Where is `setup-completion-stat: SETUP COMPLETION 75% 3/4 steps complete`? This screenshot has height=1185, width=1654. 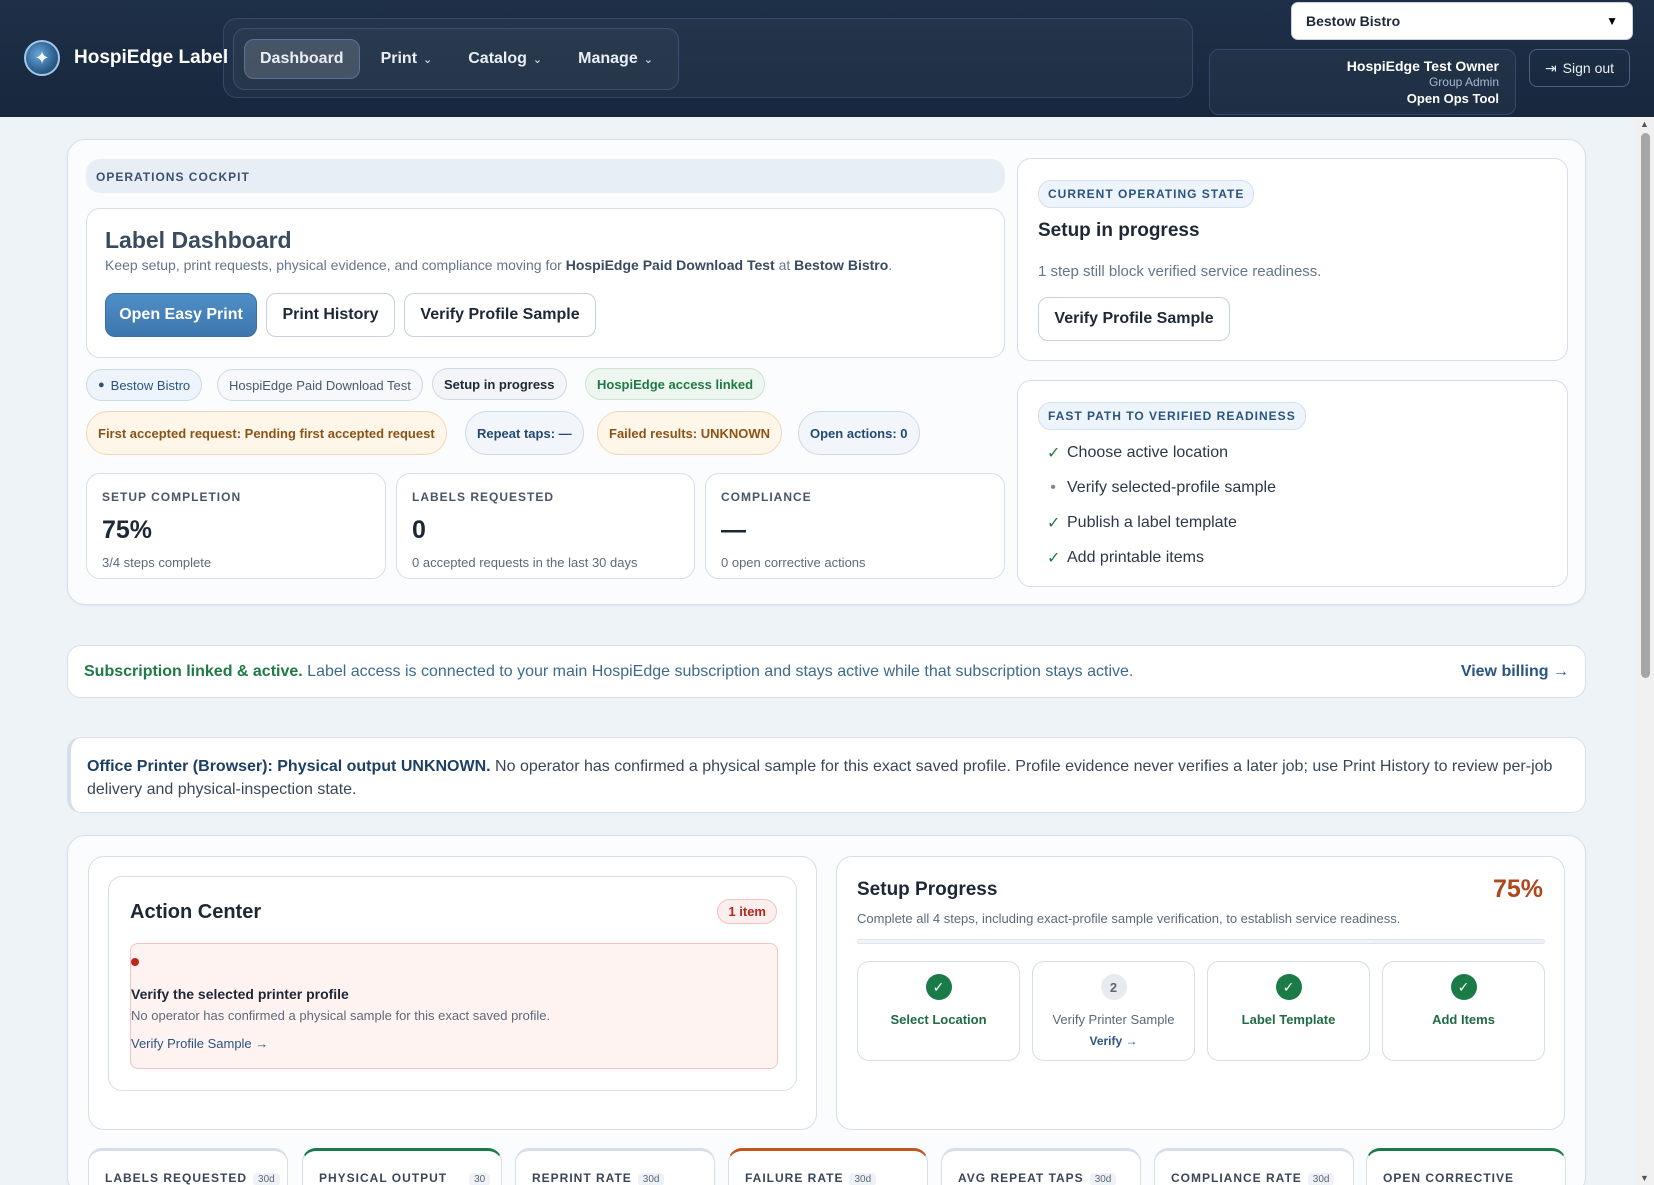
setup-completion-stat: SETUP COMPLETION 75% 3/4 steps complete is located at coordinates (236, 526).